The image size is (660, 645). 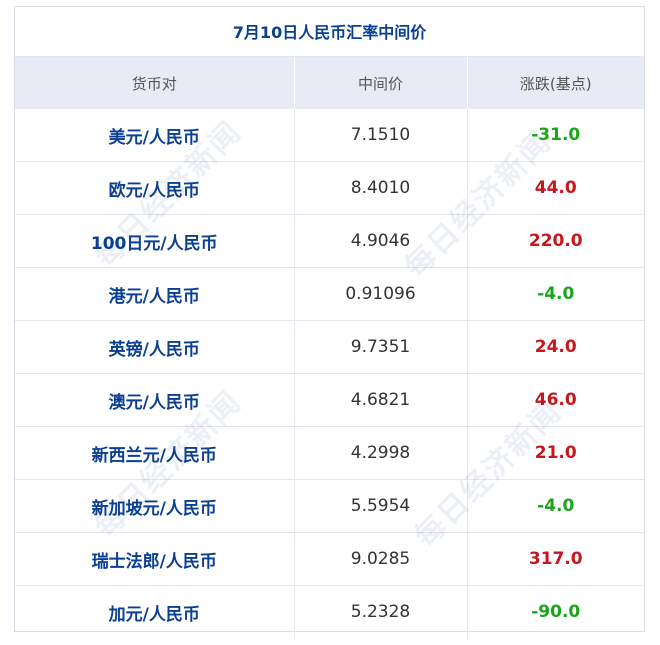 I want to click on change-bp: 24.0, so click(x=555, y=347).